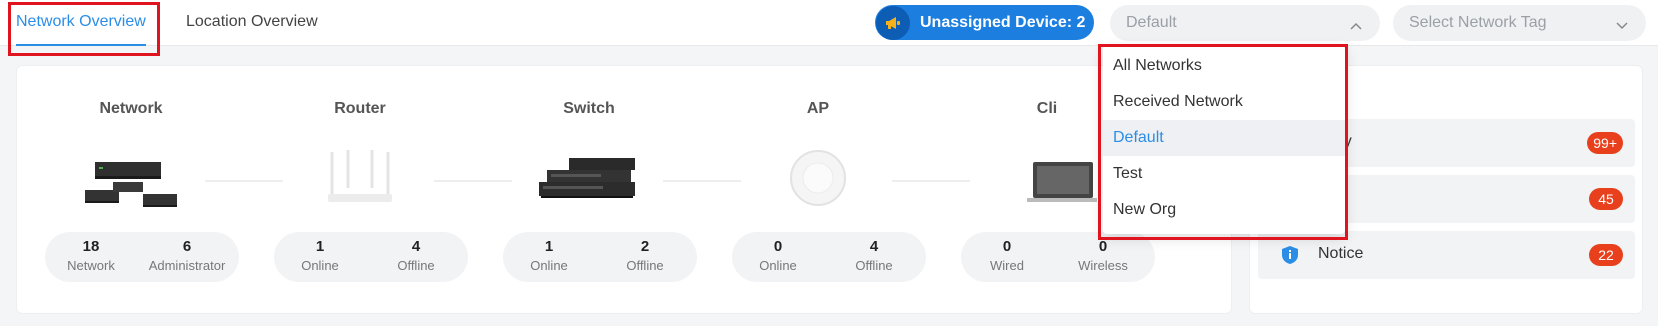  Describe the element at coordinates (131, 184) in the screenshot. I see `network-devices-image` at that location.